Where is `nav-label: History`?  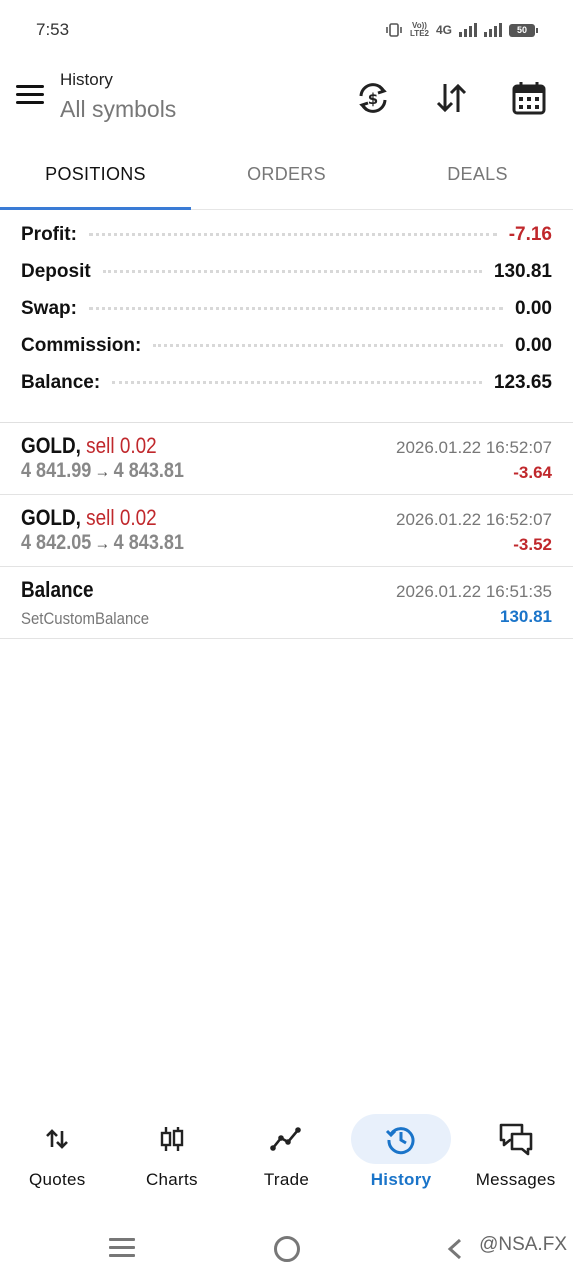
nav-label: History is located at coordinates (401, 1179).